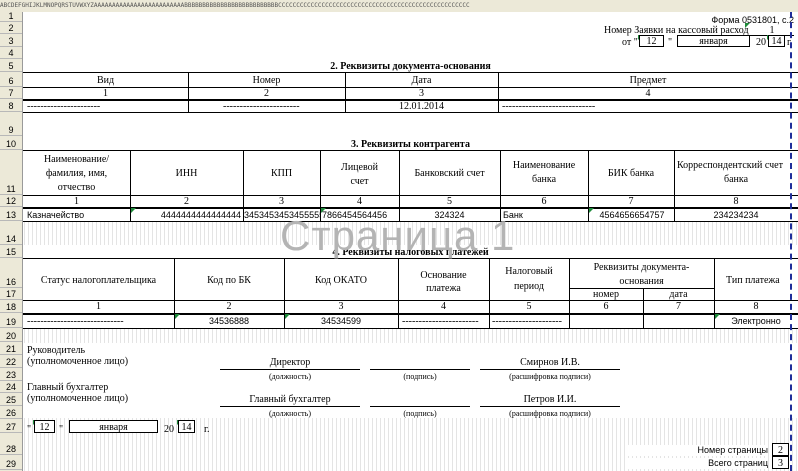  What do you see at coordinates (440, 321) in the screenshot?
I see `s4-cell-basis: -----------------------` at bounding box center [440, 321].